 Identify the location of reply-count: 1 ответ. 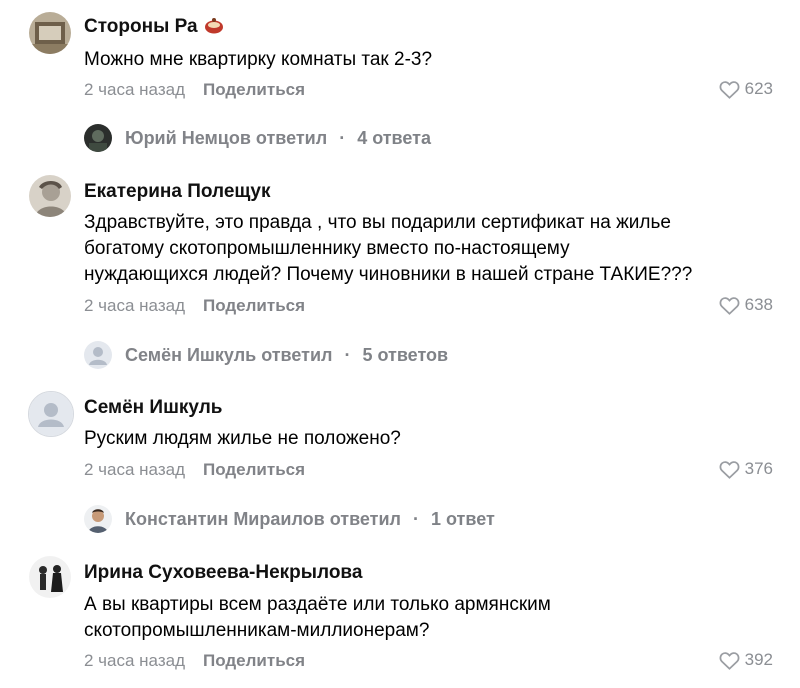
(463, 518).